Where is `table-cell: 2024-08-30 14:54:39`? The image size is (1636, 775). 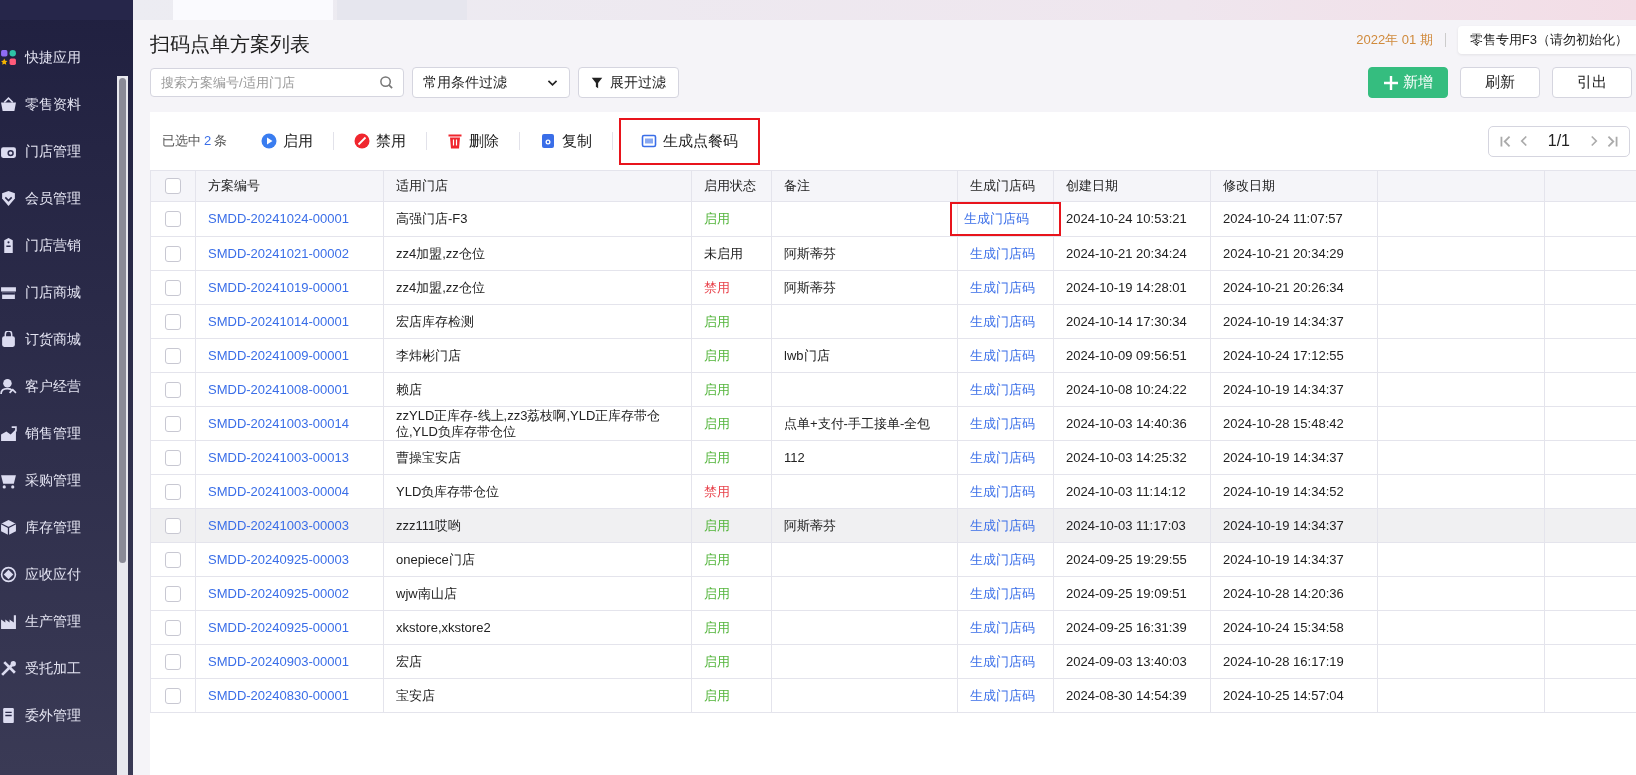
table-cell: 2024-08-30 14:54:39 is located at coordinates (1132, 695).